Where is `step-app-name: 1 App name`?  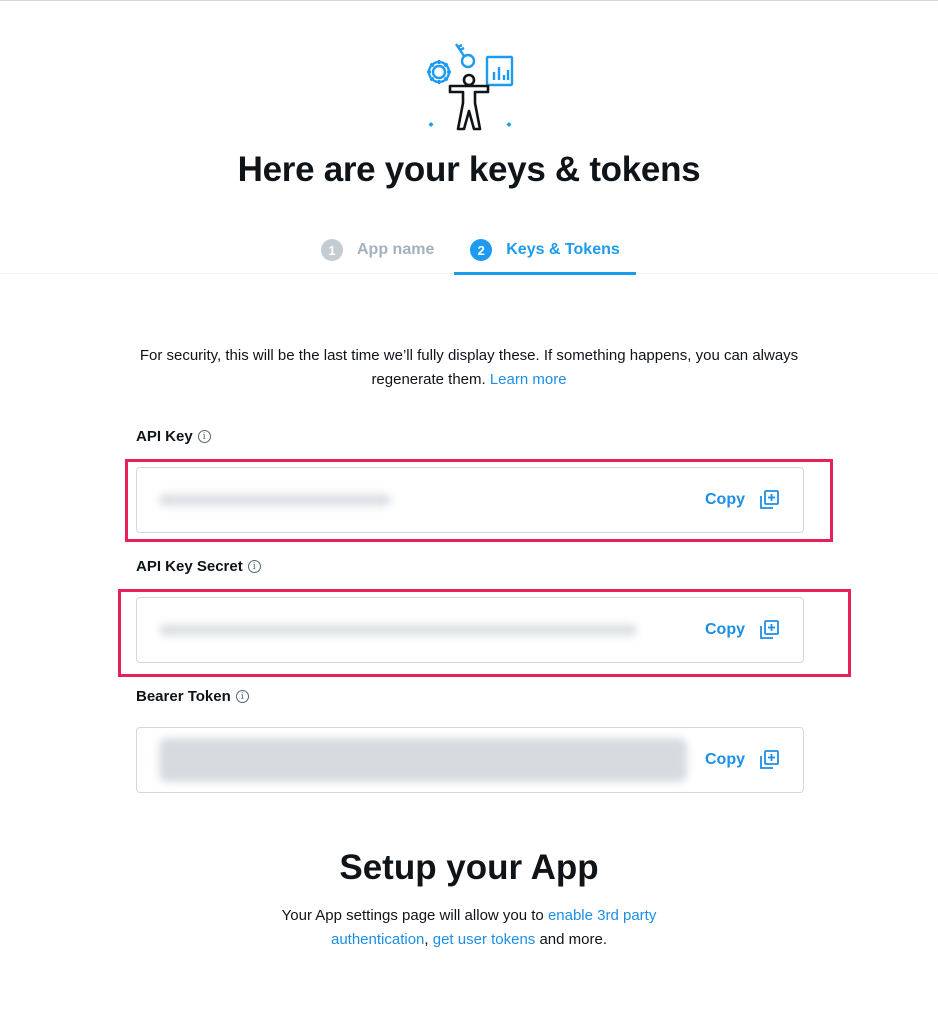 step-app-name: 1 App name is located at coordinates (377, 250).